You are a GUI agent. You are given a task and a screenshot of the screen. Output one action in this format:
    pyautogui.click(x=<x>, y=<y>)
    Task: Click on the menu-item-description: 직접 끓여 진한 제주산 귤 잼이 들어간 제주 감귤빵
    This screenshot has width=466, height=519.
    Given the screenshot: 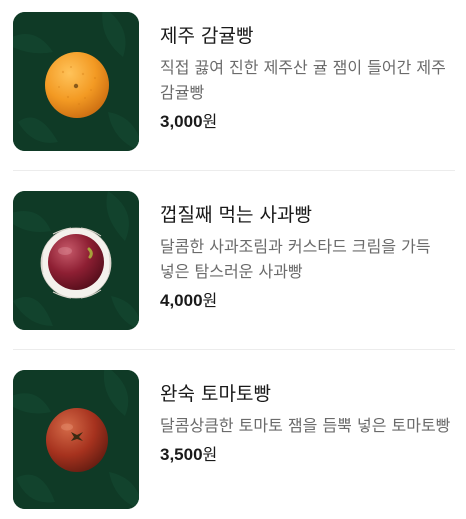 What is the action you would take?
    pyautogui.click(x=303, y=80)
    